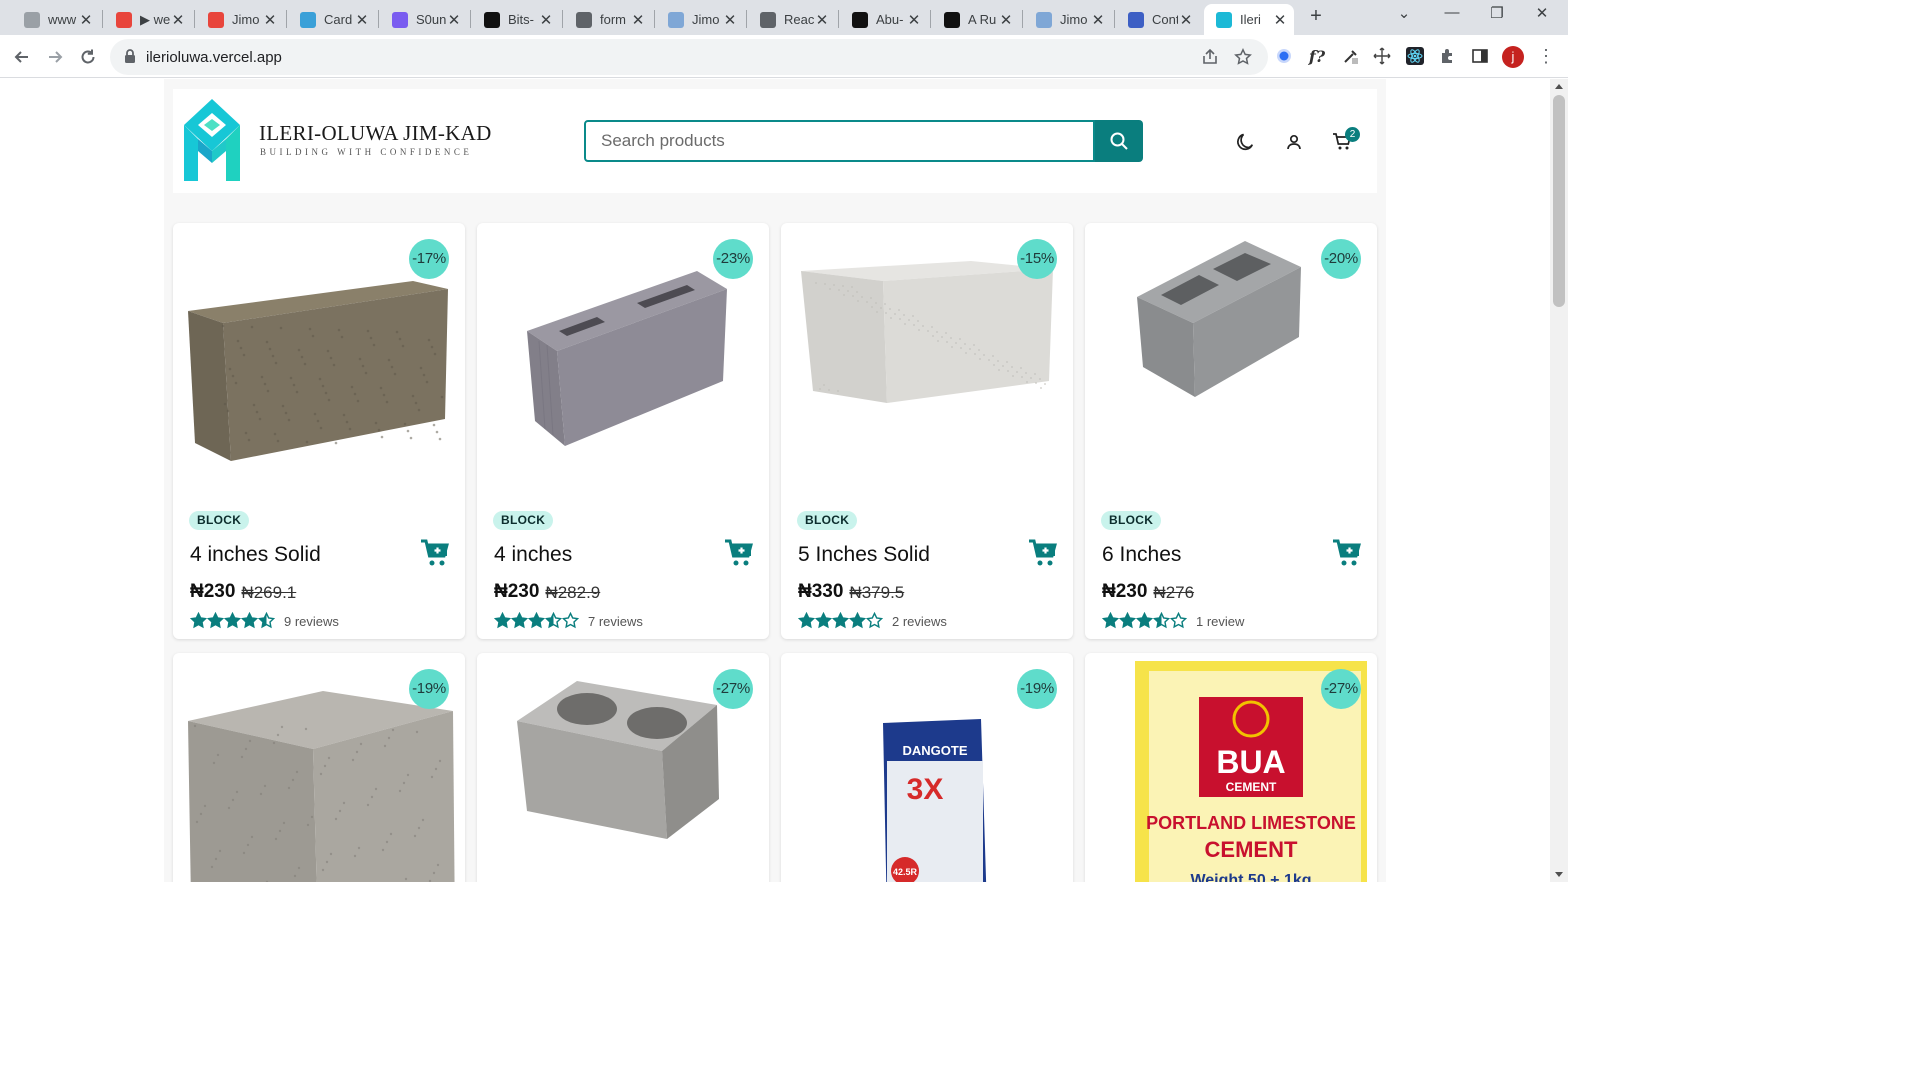 The width and height of the screenshot is (1920, 1080). I want to click on tab-title: Jimo, so click(706, 19).